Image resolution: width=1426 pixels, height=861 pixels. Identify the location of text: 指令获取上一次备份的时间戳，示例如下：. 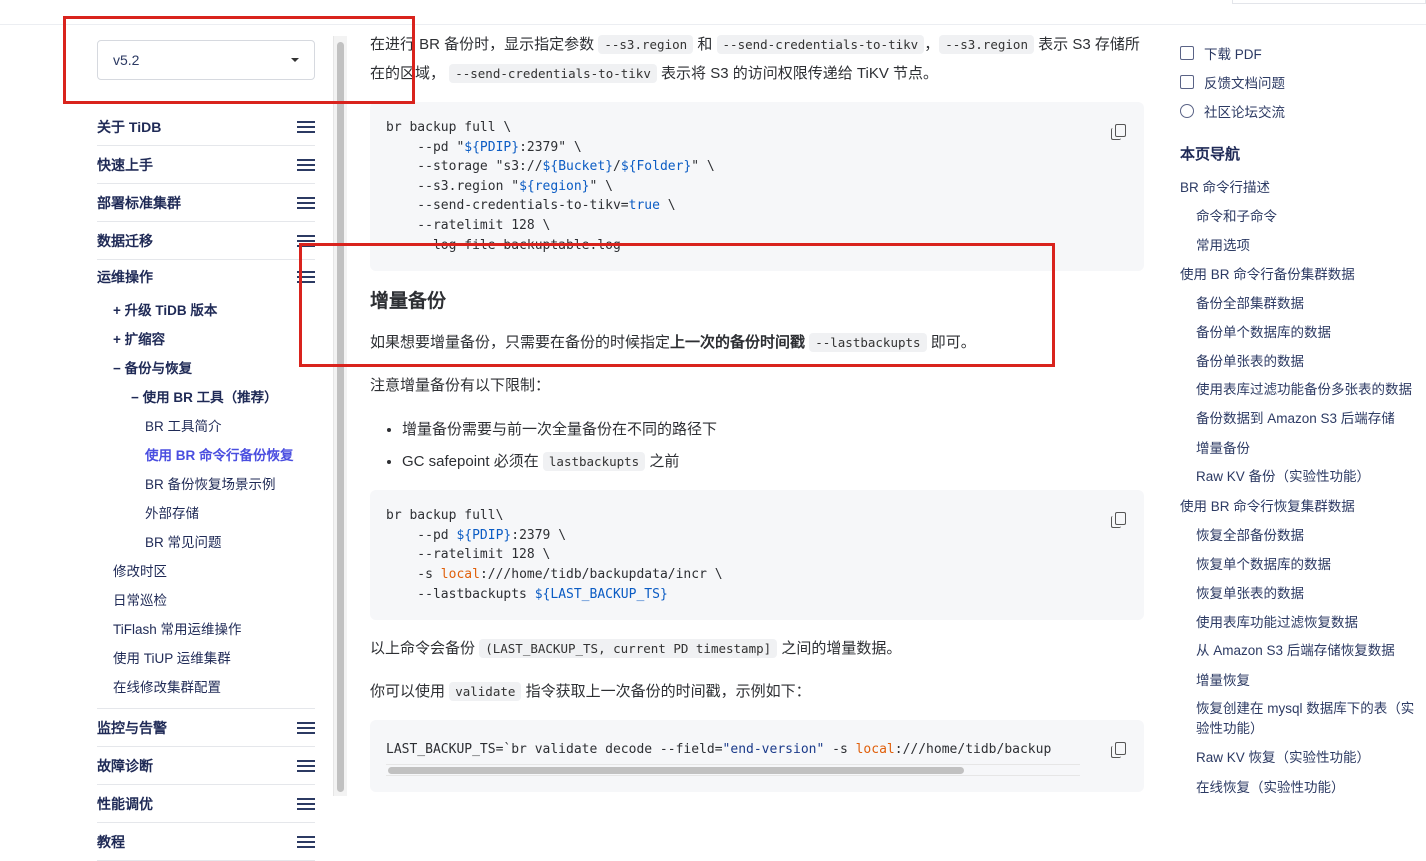
(668, 692).